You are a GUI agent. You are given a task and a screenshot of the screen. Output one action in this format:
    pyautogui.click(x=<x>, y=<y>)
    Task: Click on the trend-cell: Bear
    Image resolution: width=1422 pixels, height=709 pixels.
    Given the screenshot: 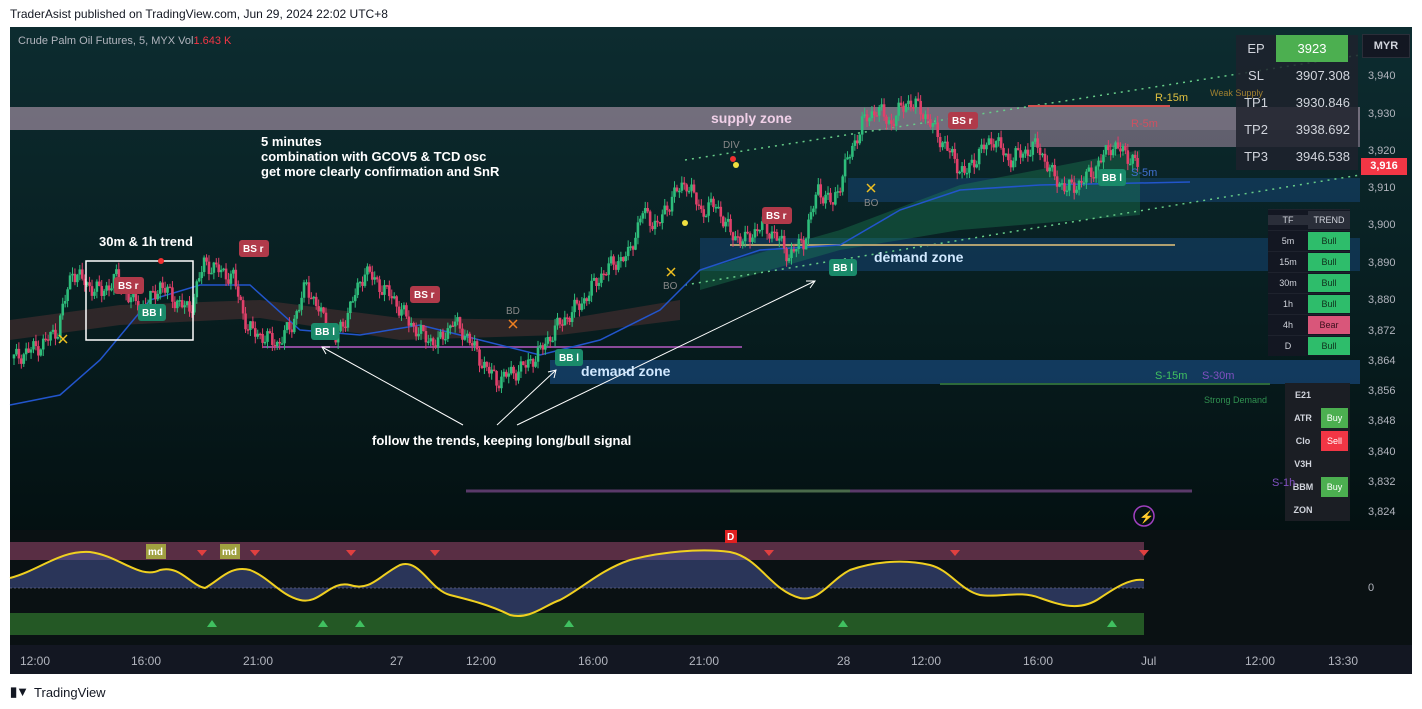 What is the action you would take?
    pyautogui.click(x=1329, y=325)
    